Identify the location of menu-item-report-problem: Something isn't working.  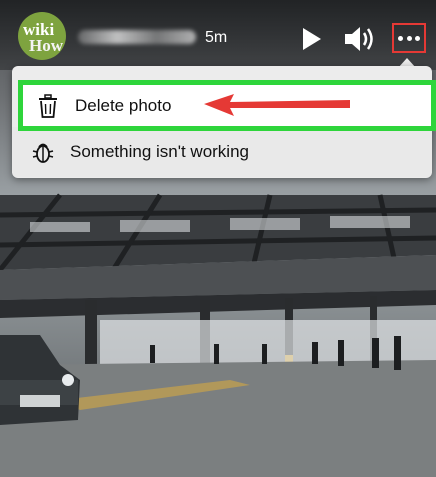
(222, 152).